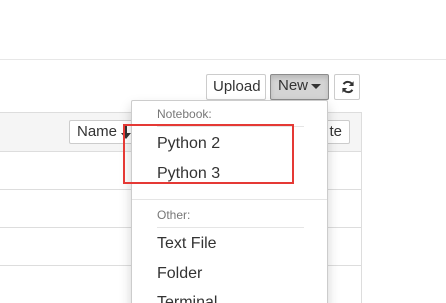 This screenshot has height=303, width=446. Describe the element at coordinates (335, 131) in the screenshot. I see `modified-header-label: te` at that location.